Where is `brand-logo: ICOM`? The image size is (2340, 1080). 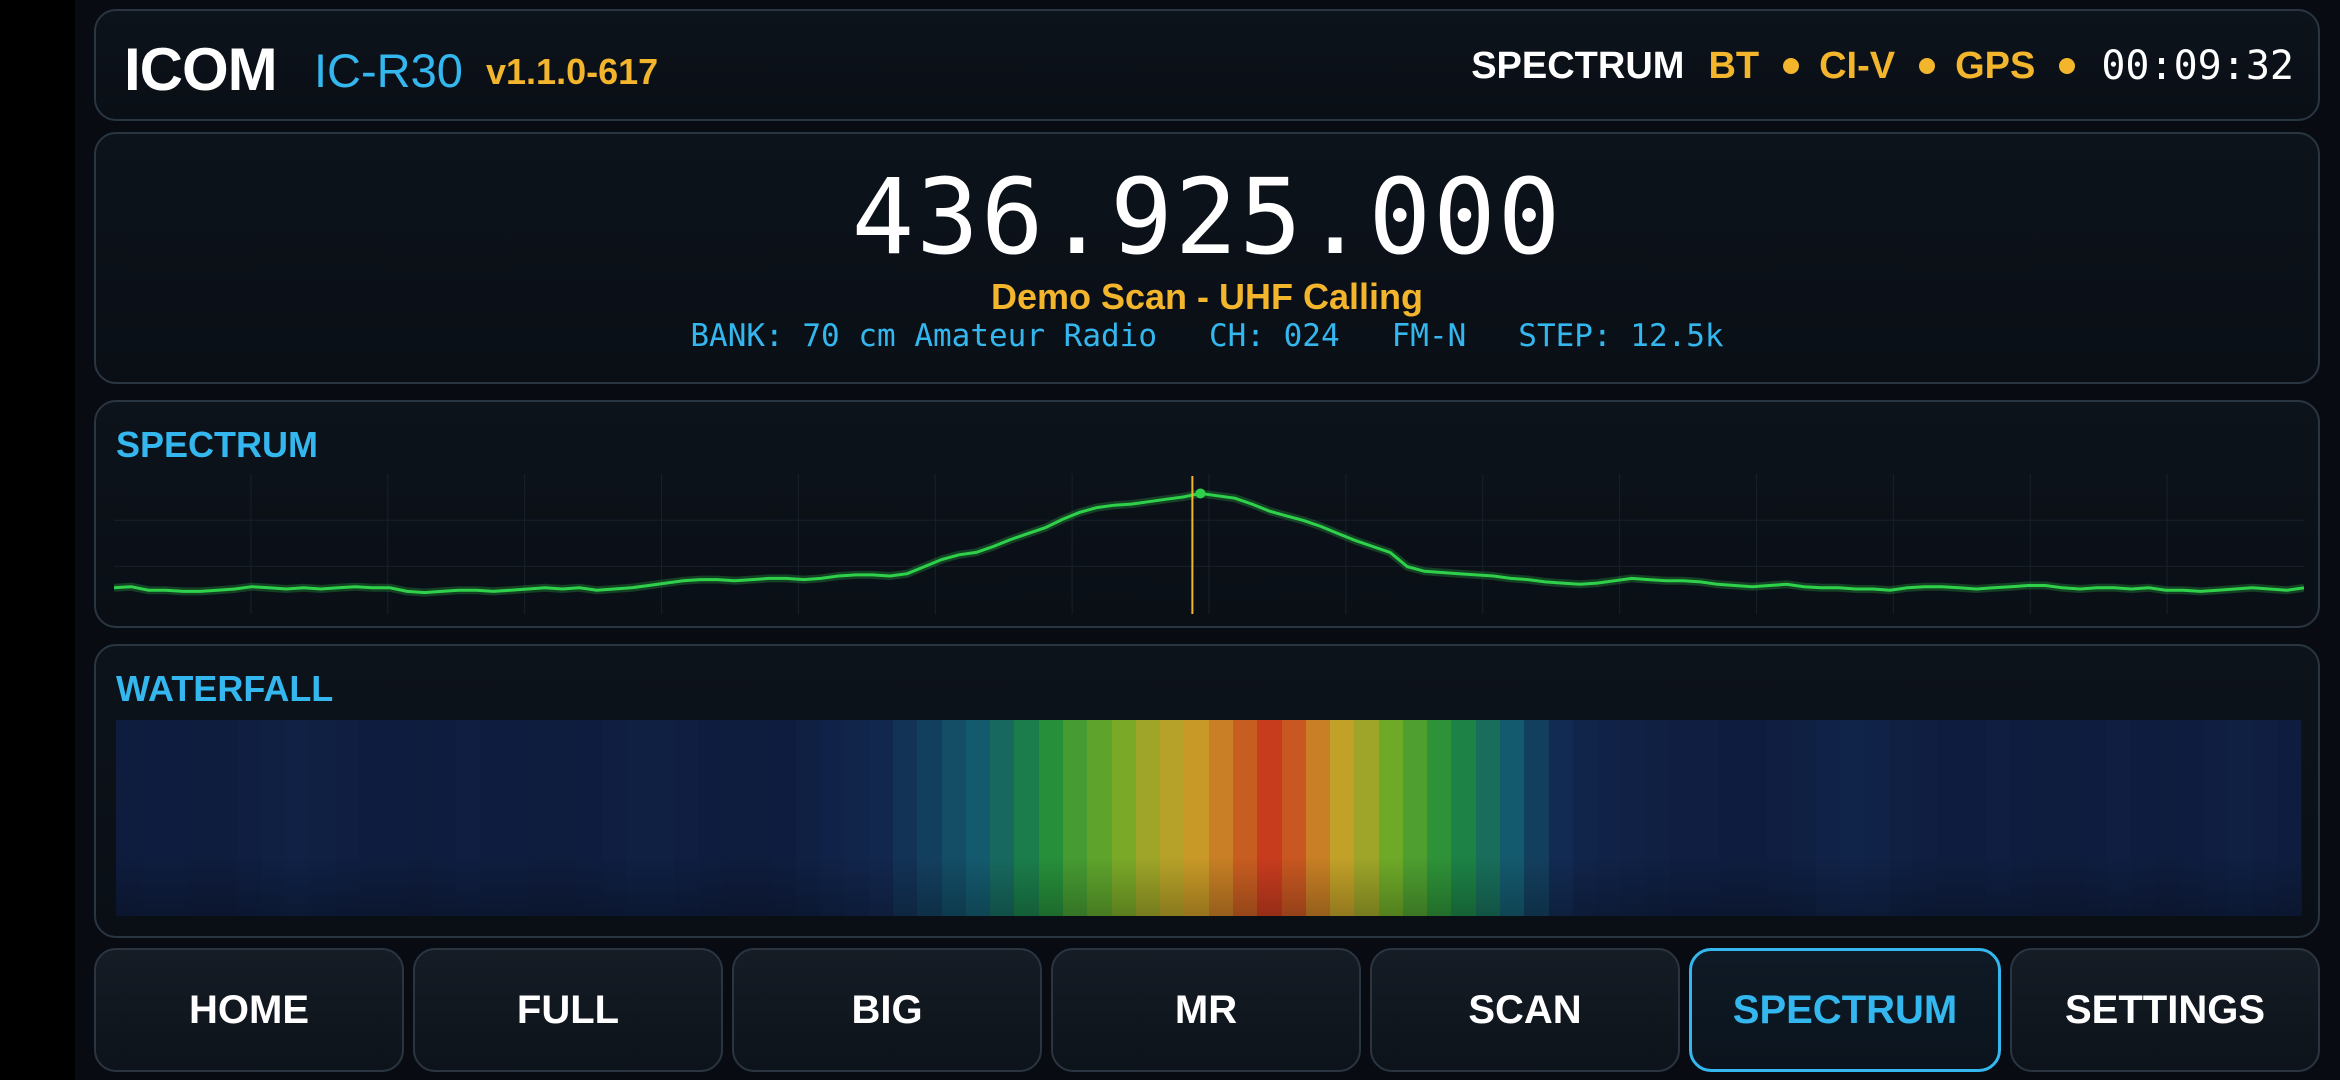
brand-logo: ICOM is located at coordinates (201, 69).